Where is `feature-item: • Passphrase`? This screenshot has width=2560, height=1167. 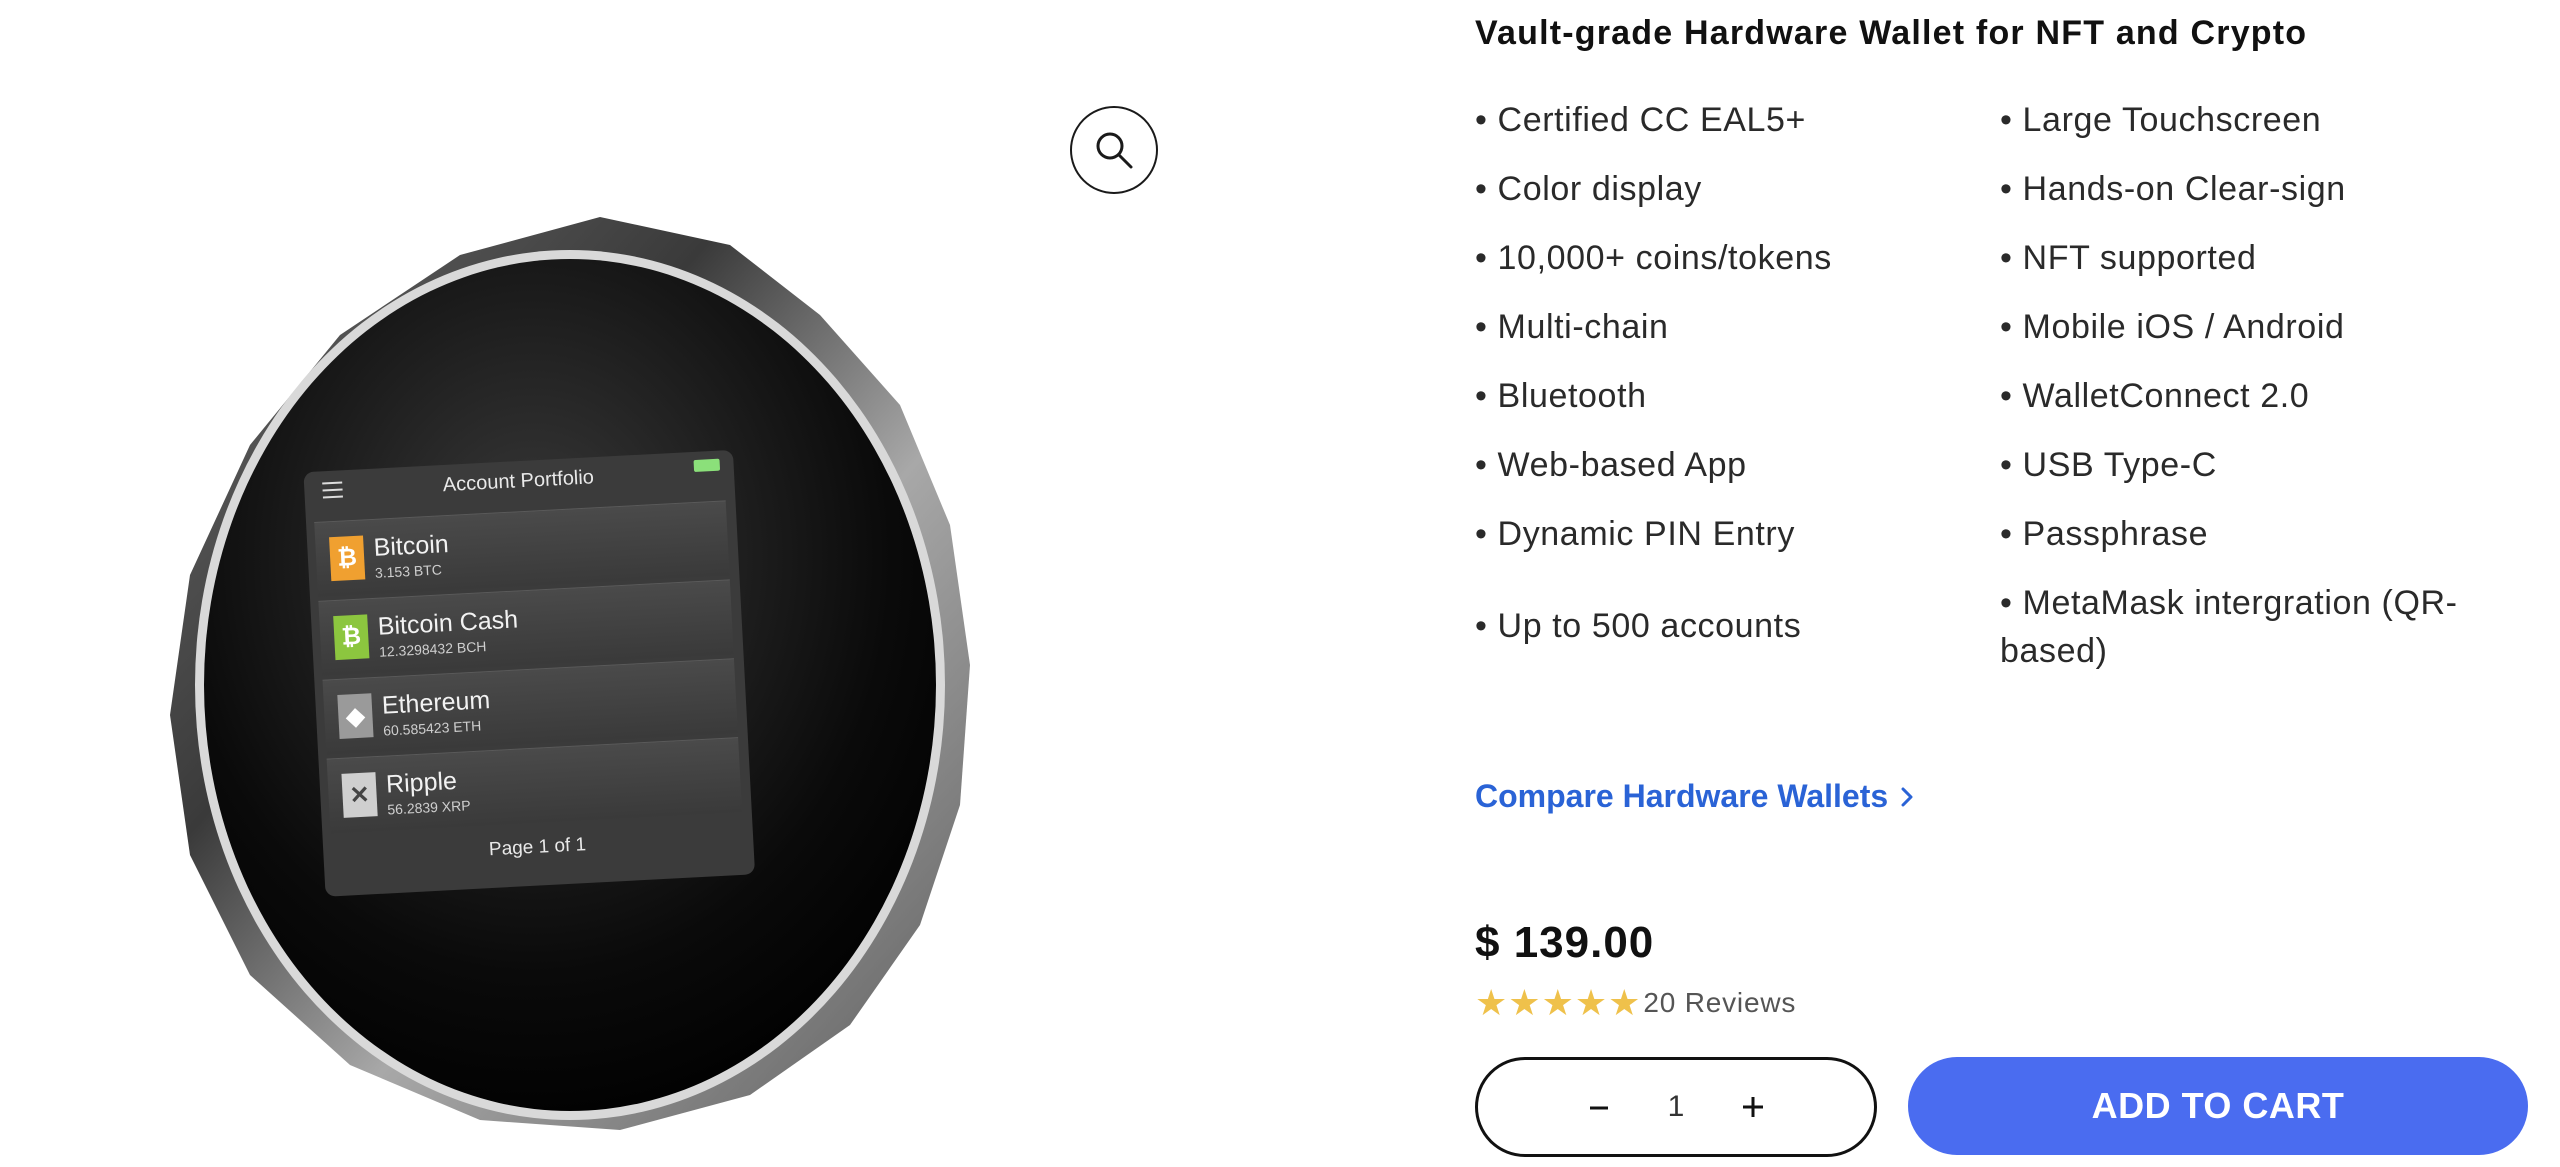 feature-item: • Passphrase is located at coordinates (2104, 534).